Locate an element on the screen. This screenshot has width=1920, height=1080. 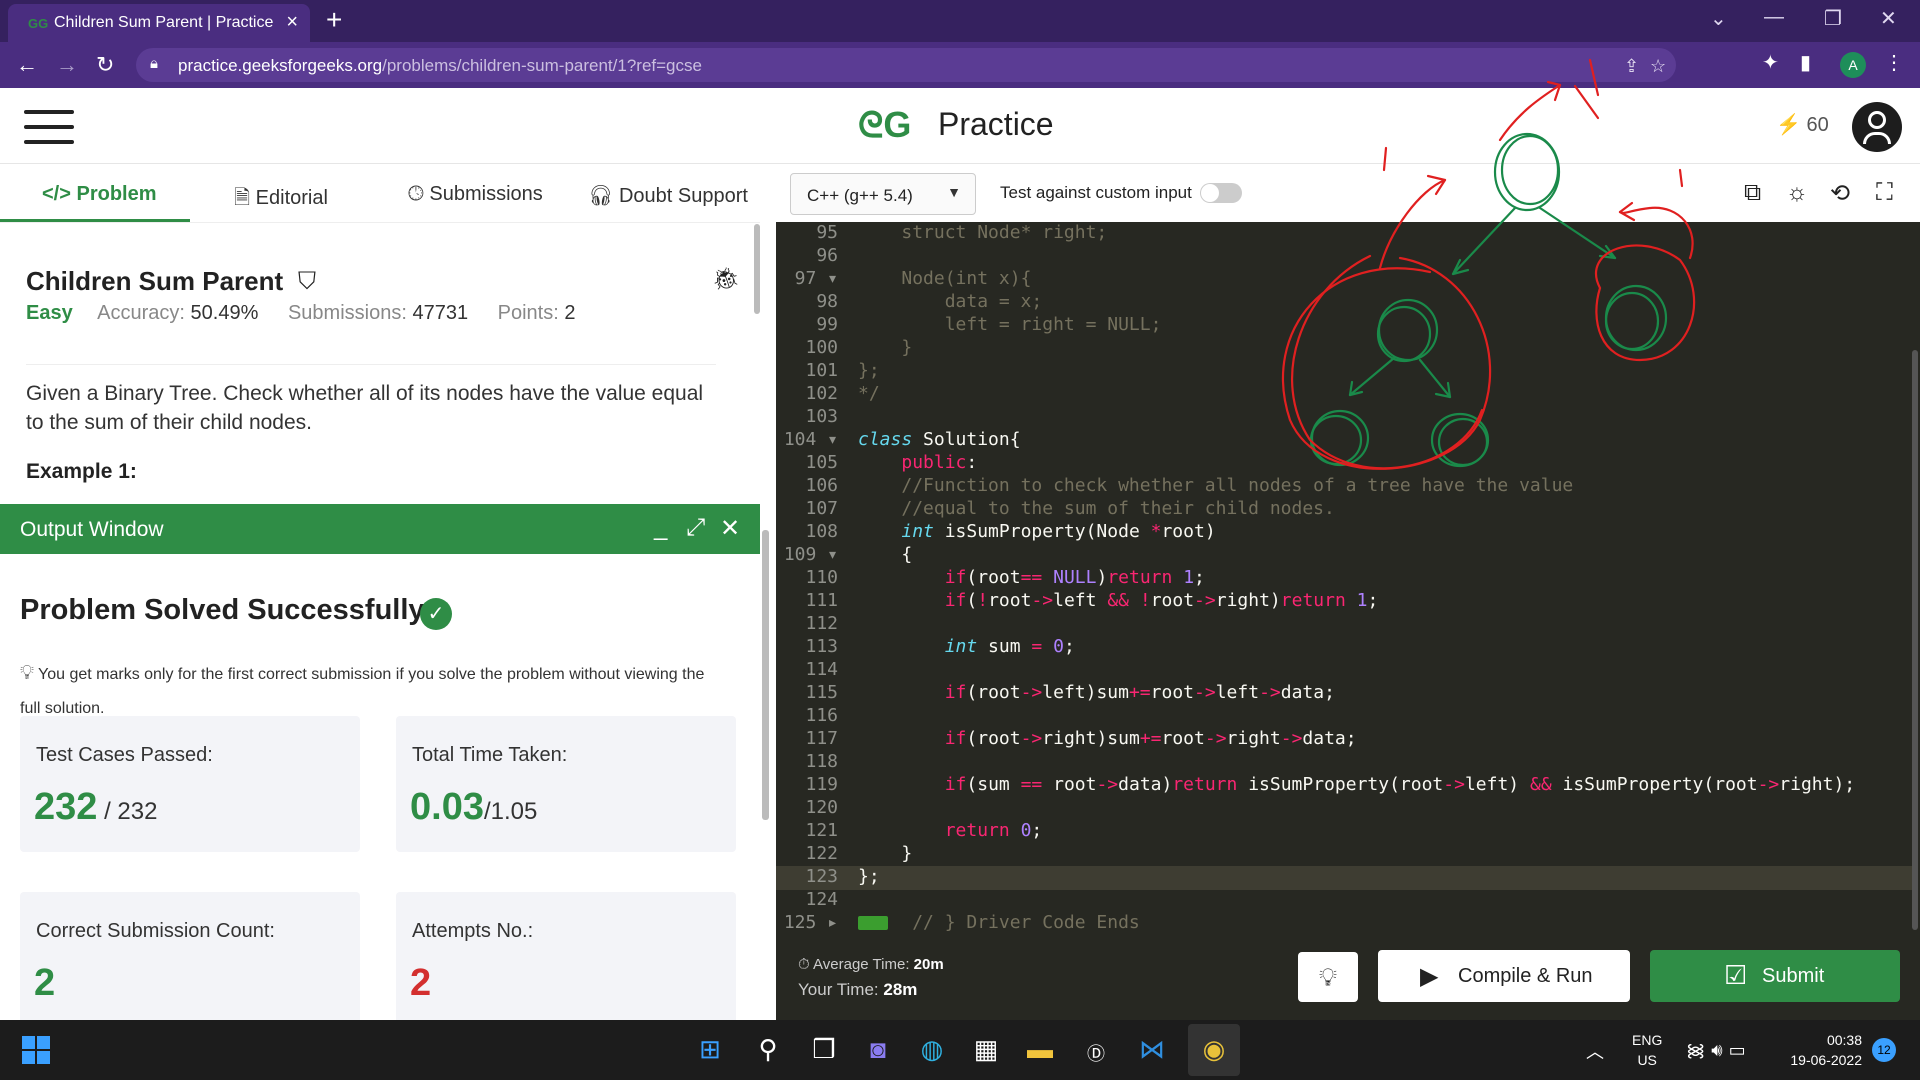
task-view-icon: ❒ is located at coordinates (824, 1049).